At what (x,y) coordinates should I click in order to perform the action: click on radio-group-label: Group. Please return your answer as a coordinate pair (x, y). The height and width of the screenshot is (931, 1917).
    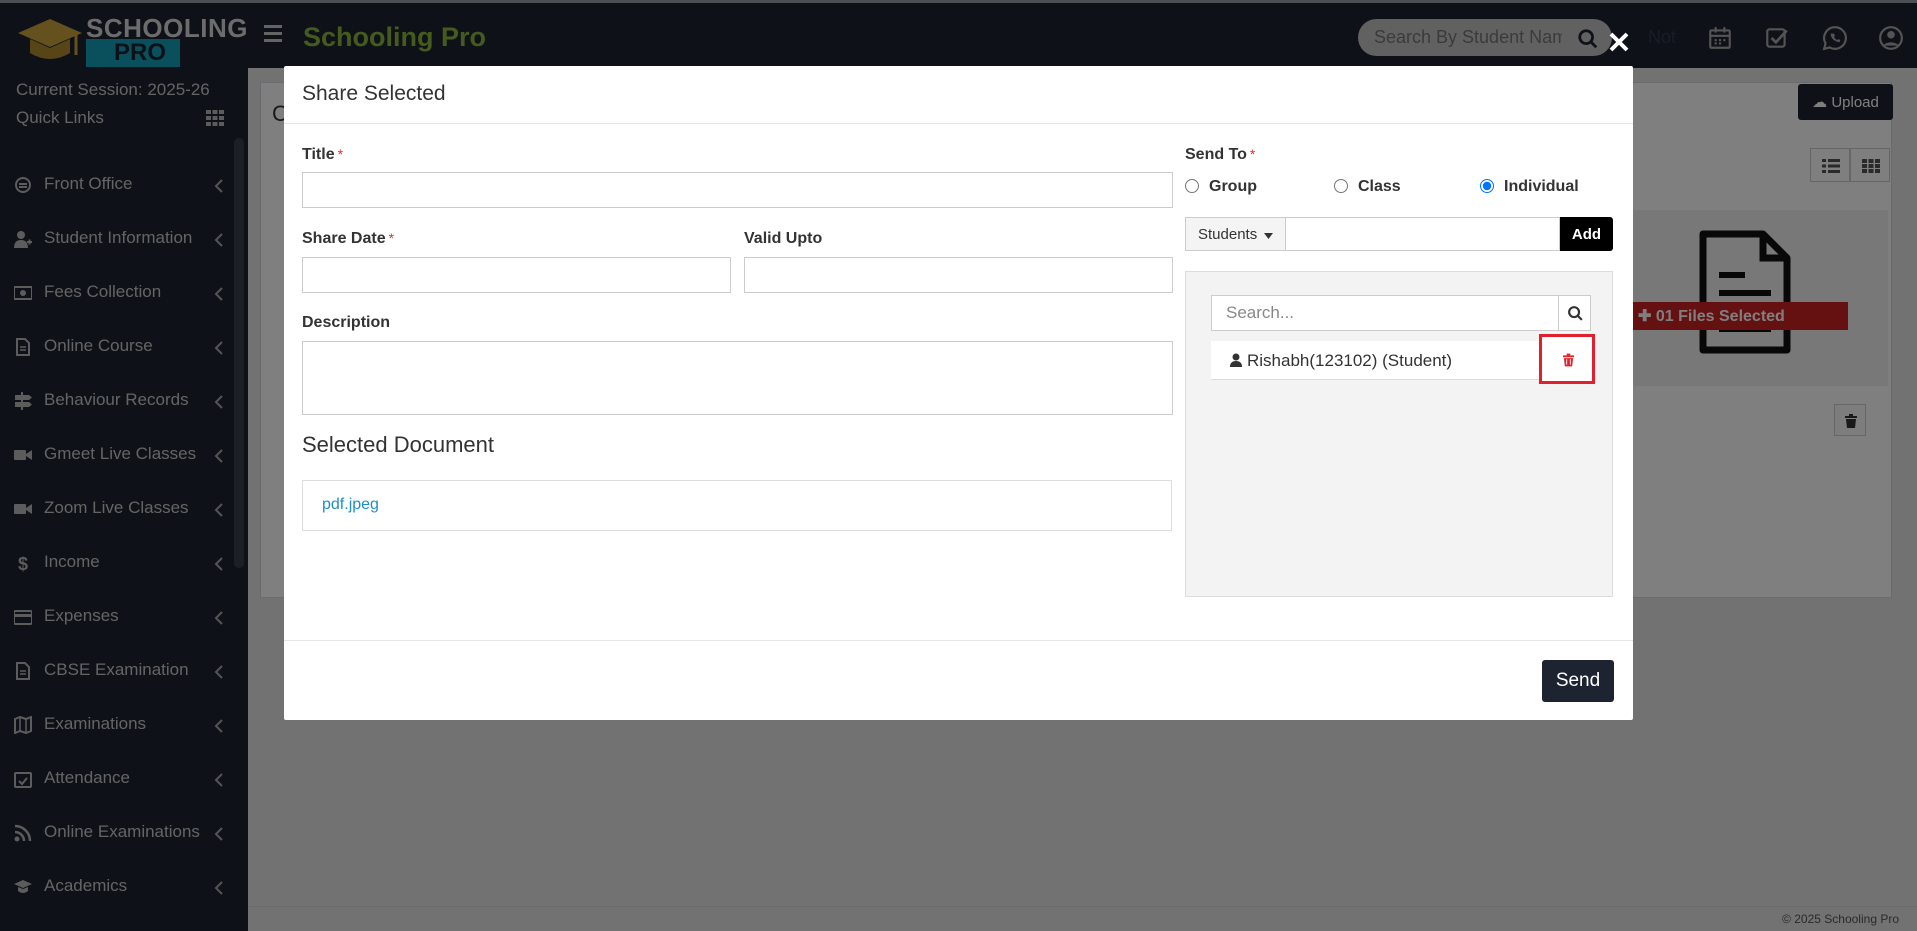
    Looking at the image, I should click on (1233, 186).